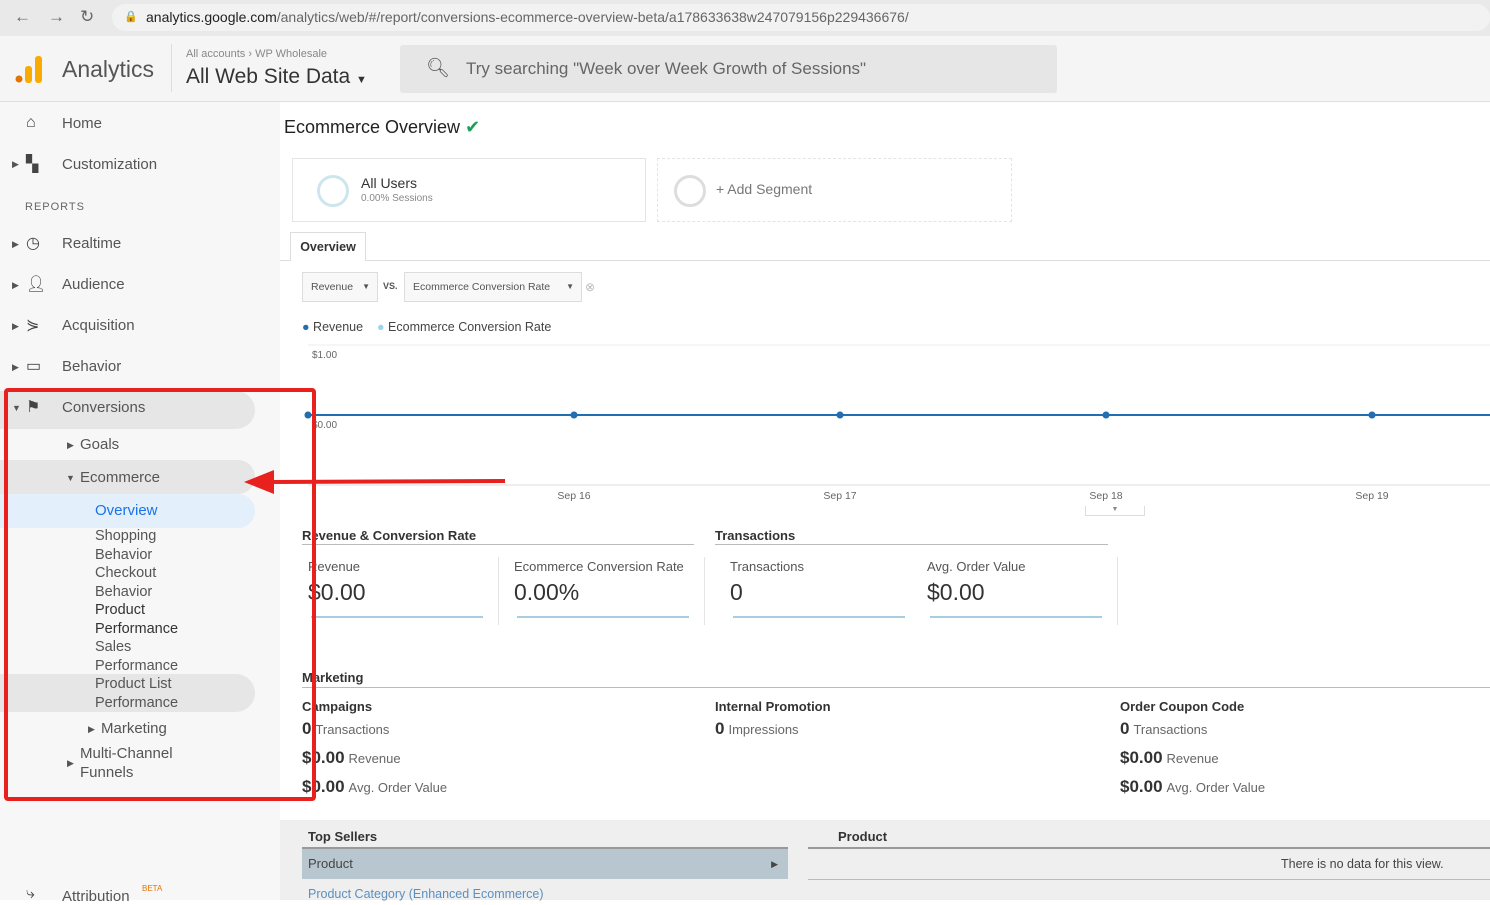 Image resolution: width=1490 pixels, height=905 pixels. What do you see at coordinates (328, 246) in the screenshot?
I see `tab-overview: Overview` at bounding box center [328, 246].